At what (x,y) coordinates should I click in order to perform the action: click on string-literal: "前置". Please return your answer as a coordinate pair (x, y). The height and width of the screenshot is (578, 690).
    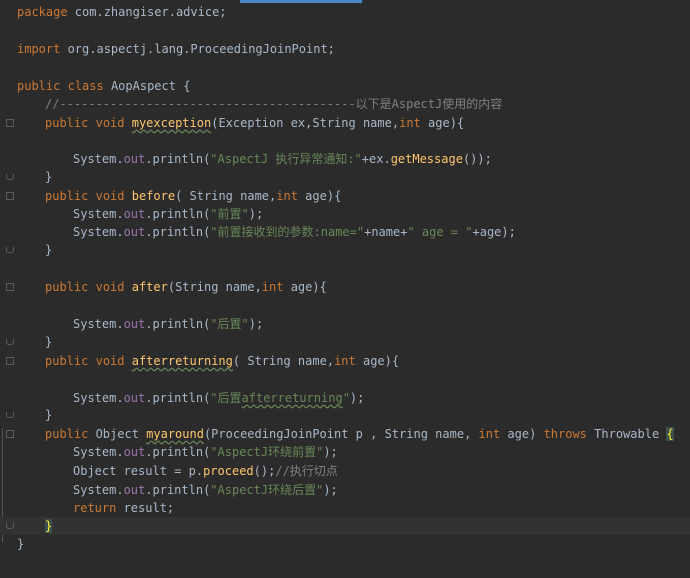
    Looking at the image, I should click on (229, 214).